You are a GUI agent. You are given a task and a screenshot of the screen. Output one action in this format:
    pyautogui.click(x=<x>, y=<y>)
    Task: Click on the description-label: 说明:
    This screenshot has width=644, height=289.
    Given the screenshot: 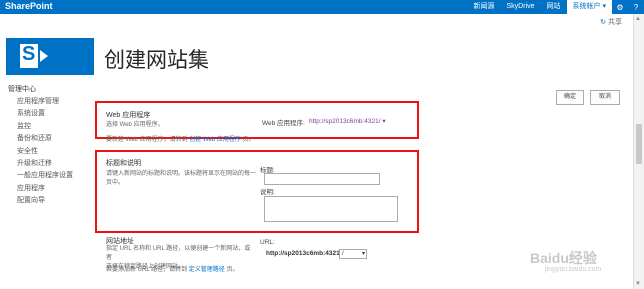 What is the action you would take?
    pyautogui.click(x=267, y=192)
    